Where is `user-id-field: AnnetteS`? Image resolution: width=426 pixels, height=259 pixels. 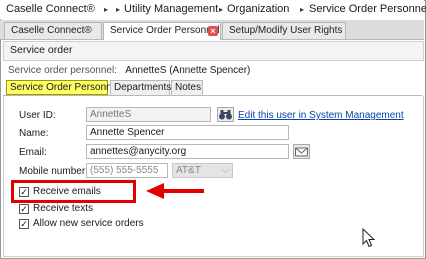
user-id-field: AnnetteS is located at coordinates (148, 114).